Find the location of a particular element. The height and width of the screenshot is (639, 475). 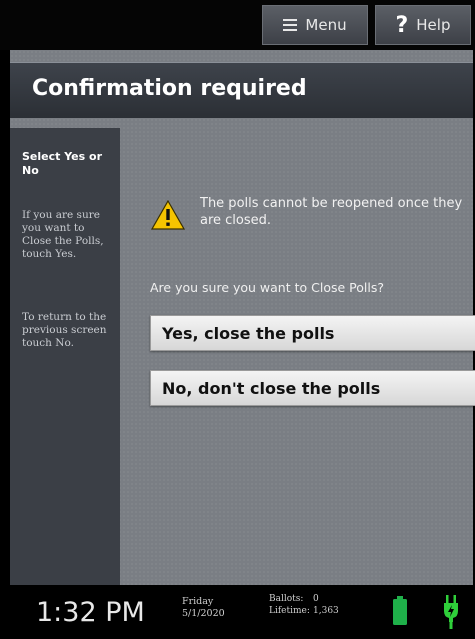

ballot-counts: Ballots: 0 Lifetime: 1,363 is located at coordinates (304, 605).